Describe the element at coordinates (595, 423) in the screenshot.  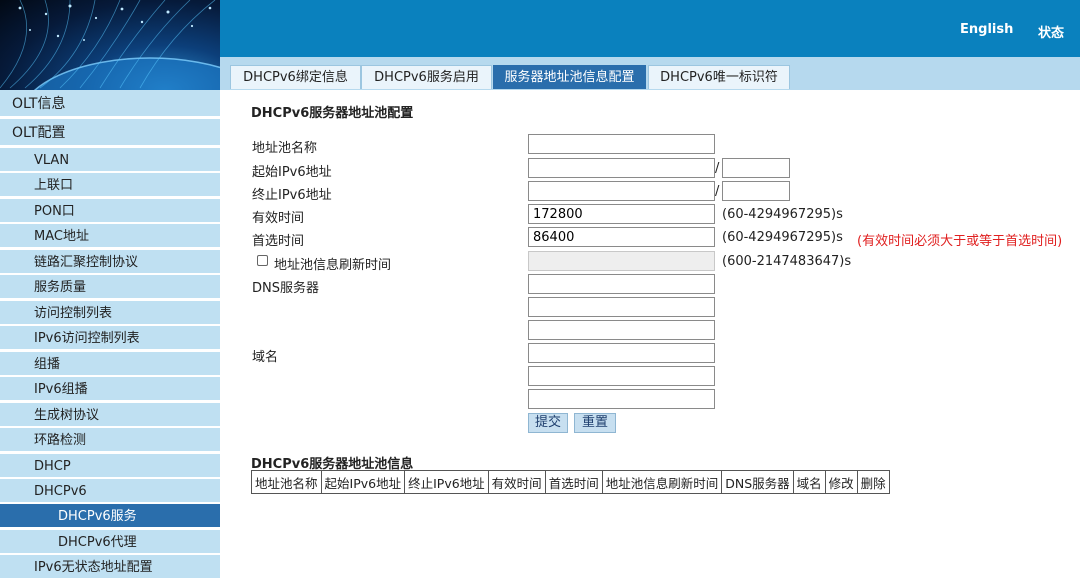
I see `reset-button: 重置` at that location.